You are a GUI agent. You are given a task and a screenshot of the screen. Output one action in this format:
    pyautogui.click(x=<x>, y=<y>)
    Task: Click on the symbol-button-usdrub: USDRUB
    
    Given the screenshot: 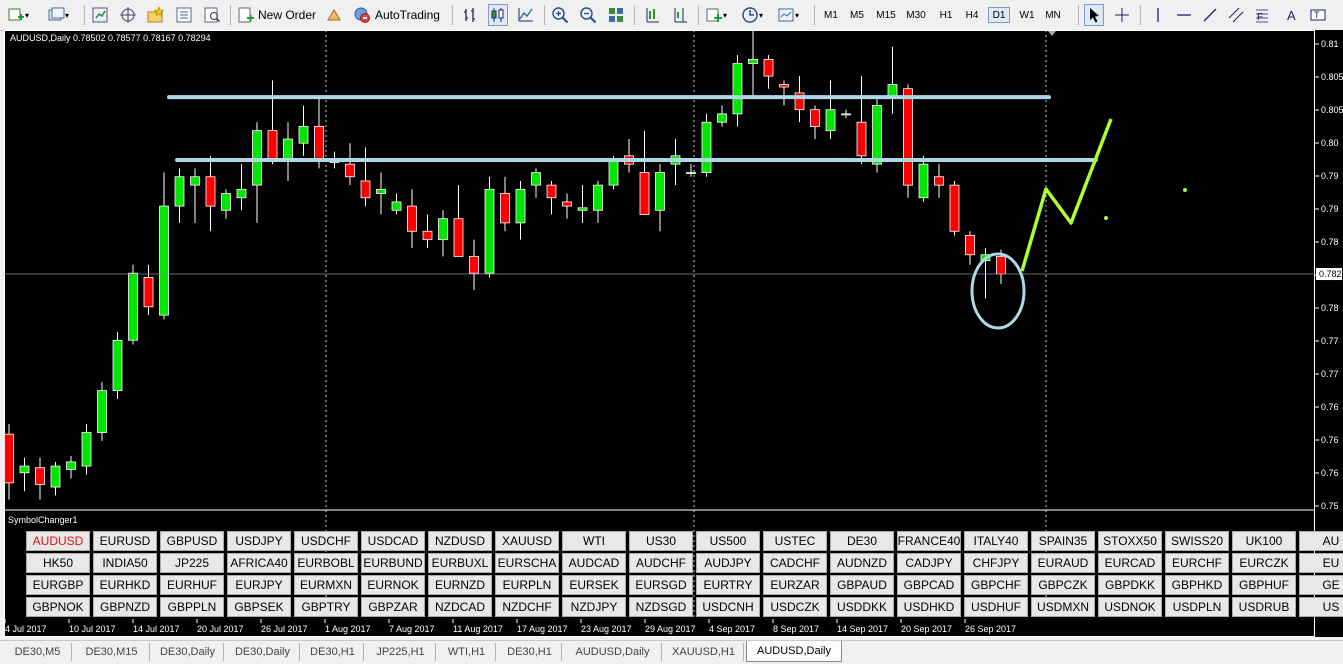 What is the action you would take?
    pyautogui.click(x=1264, y=607)
    